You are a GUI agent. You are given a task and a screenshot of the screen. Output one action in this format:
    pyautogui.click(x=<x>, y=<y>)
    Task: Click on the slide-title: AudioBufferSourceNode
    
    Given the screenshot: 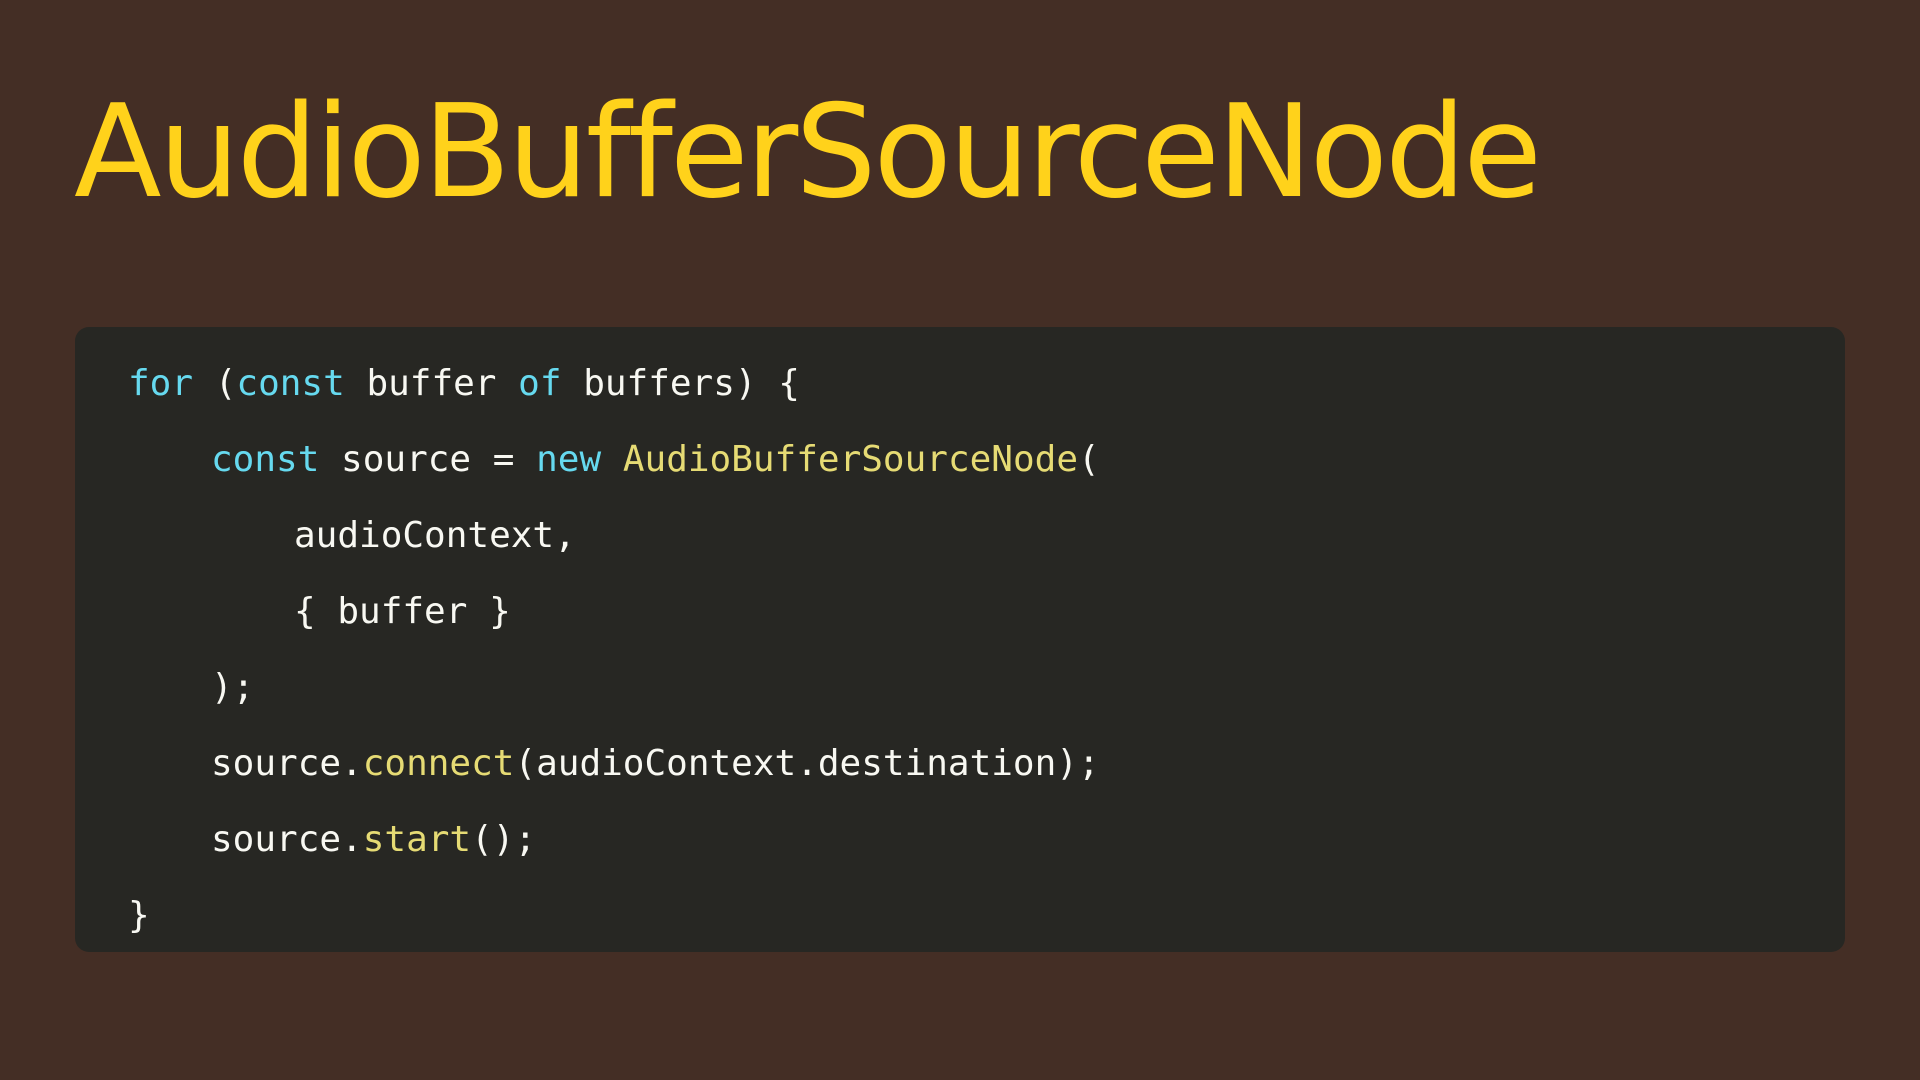 What is the action you would take?
    pyautogui.click(x=808, y=152)
    